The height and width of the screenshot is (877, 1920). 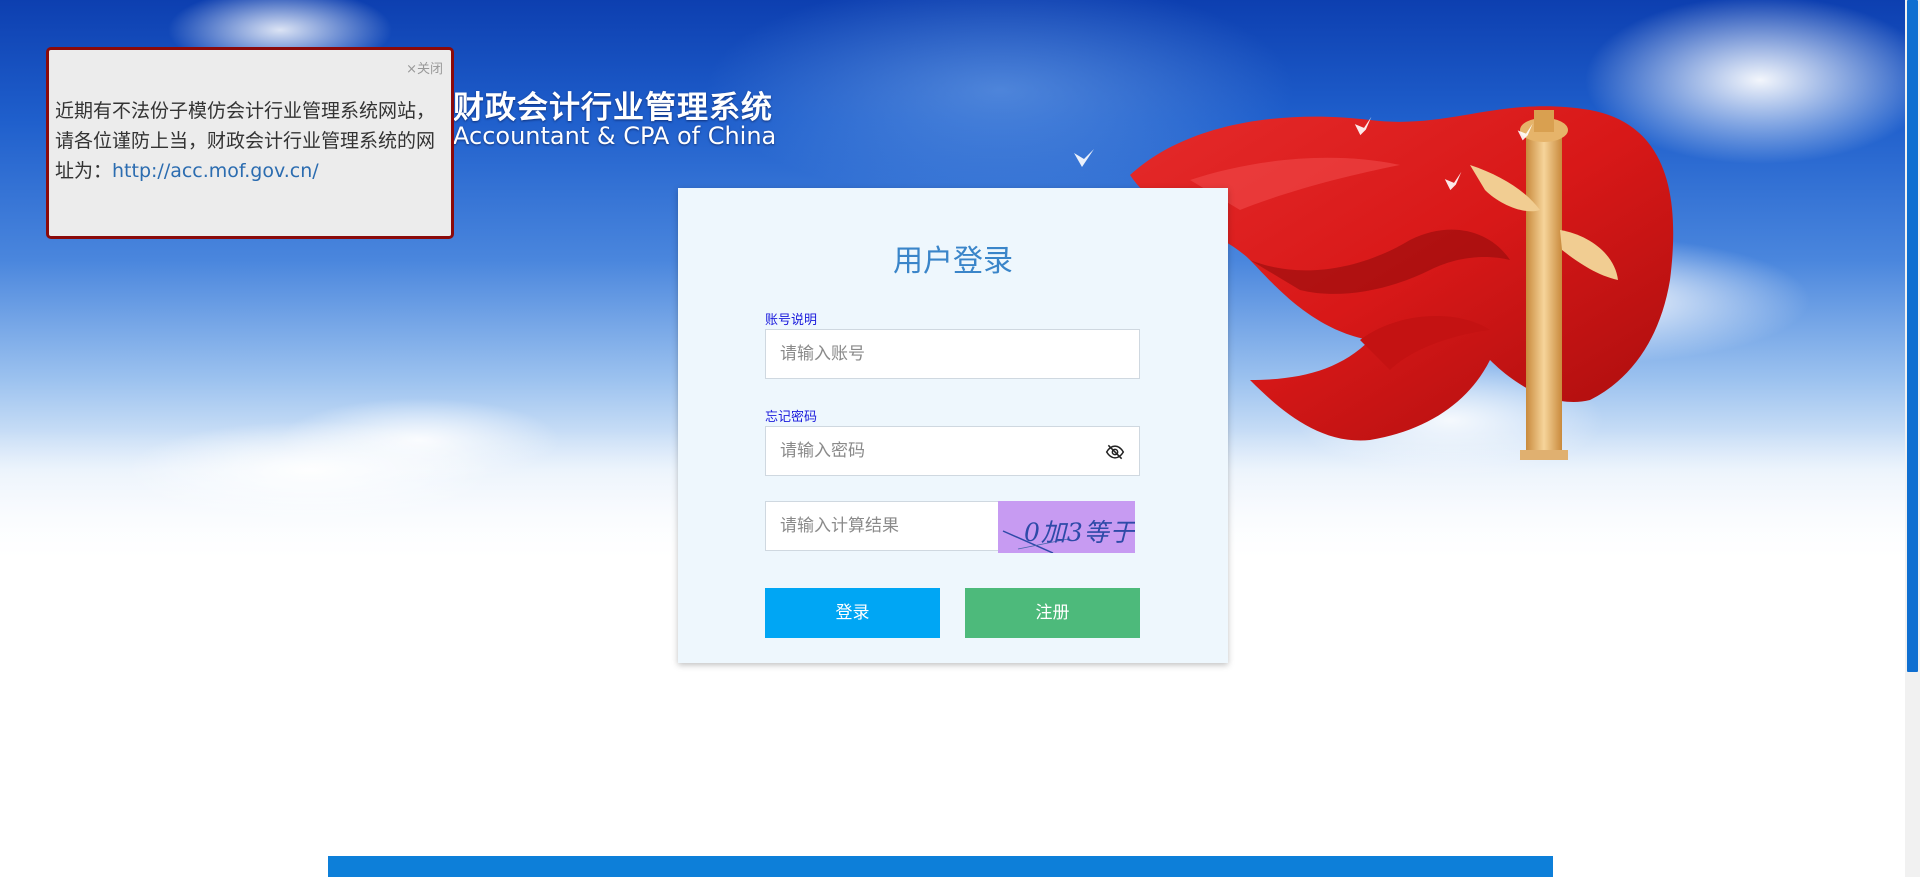 What do you see at coordinates (953, 261) in the screenshot?
I see `login-title: 用户登录` at bounding box center [953, 261].